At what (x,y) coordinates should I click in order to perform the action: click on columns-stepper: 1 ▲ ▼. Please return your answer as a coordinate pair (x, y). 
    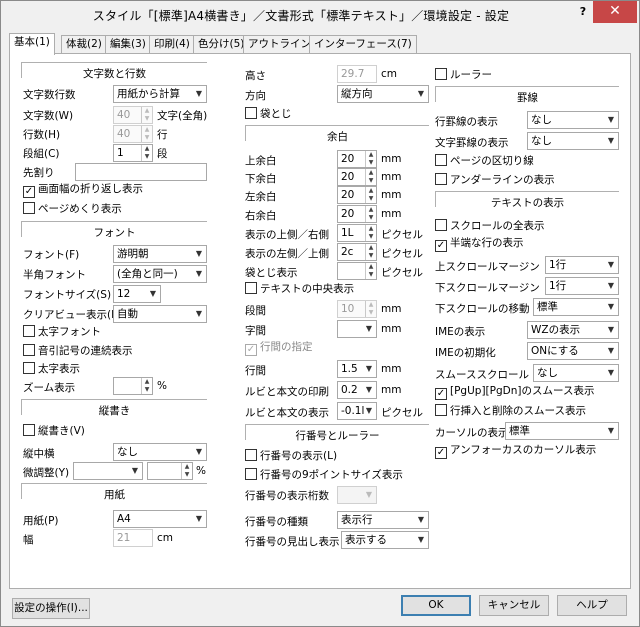
    Looking at the image, I should click on (133, 153).